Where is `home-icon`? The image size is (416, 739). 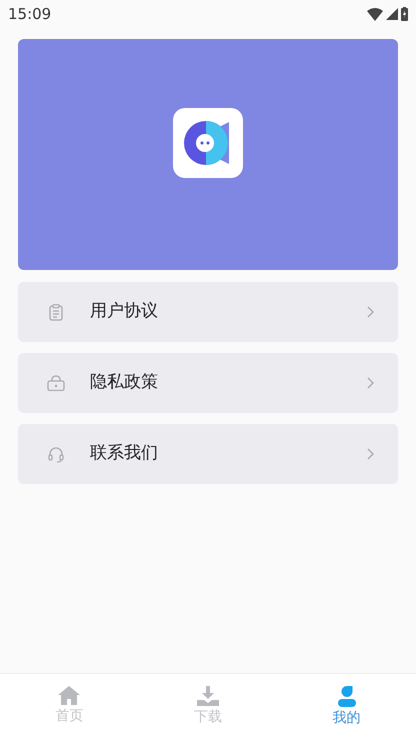
home-icon is located at coordinates (69, 695).